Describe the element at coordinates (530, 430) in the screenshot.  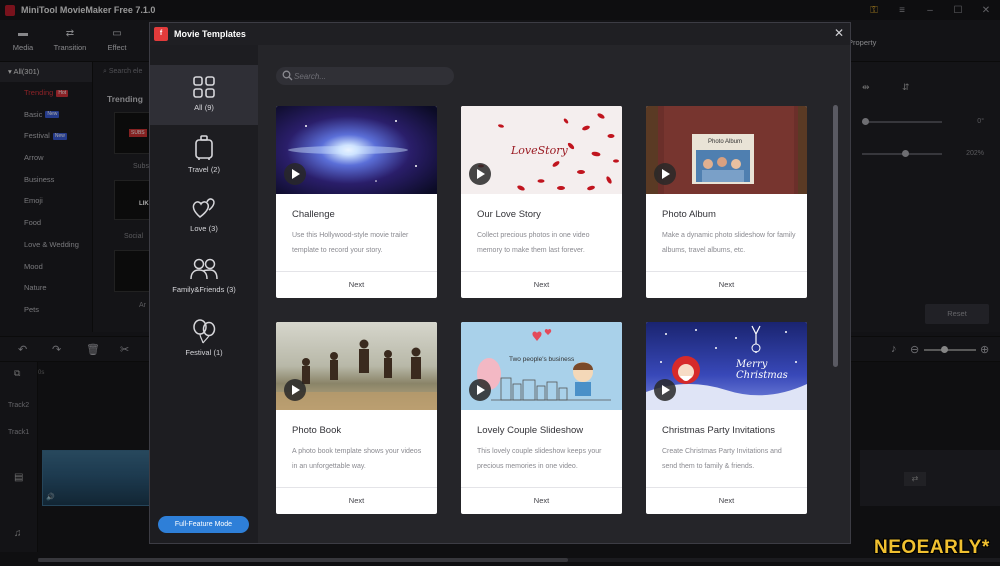
I see `card-title: Lovely Couple Slideshow` at that location.